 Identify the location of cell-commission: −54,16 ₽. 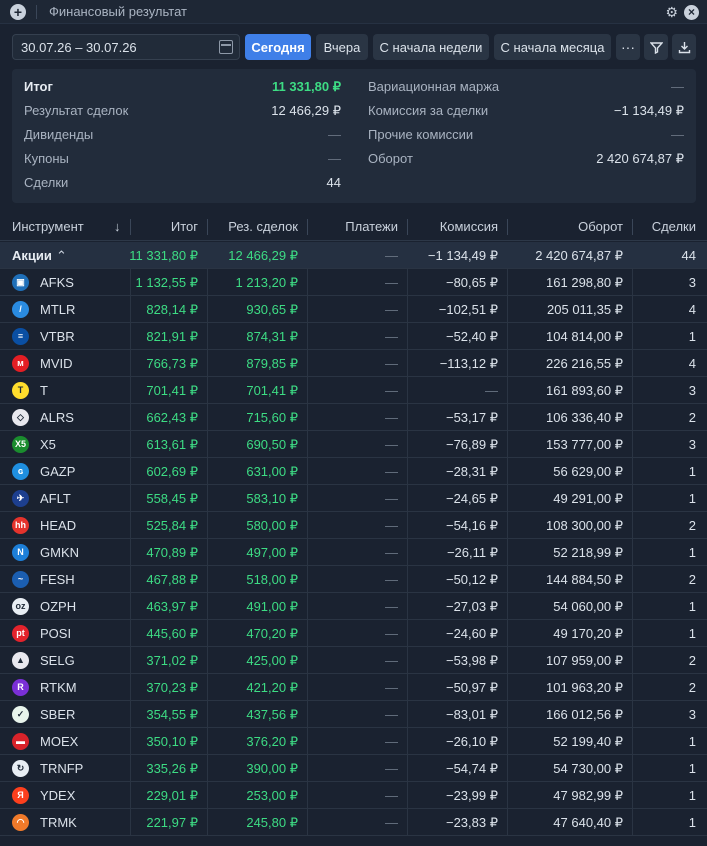
(471, 525).